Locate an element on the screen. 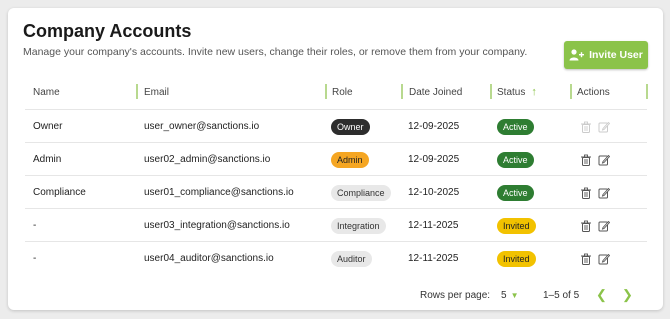 Image resolution: width=670 pixels, height=319 pixels. invite-user-button: Invite User is located at coordinates (606, 55).